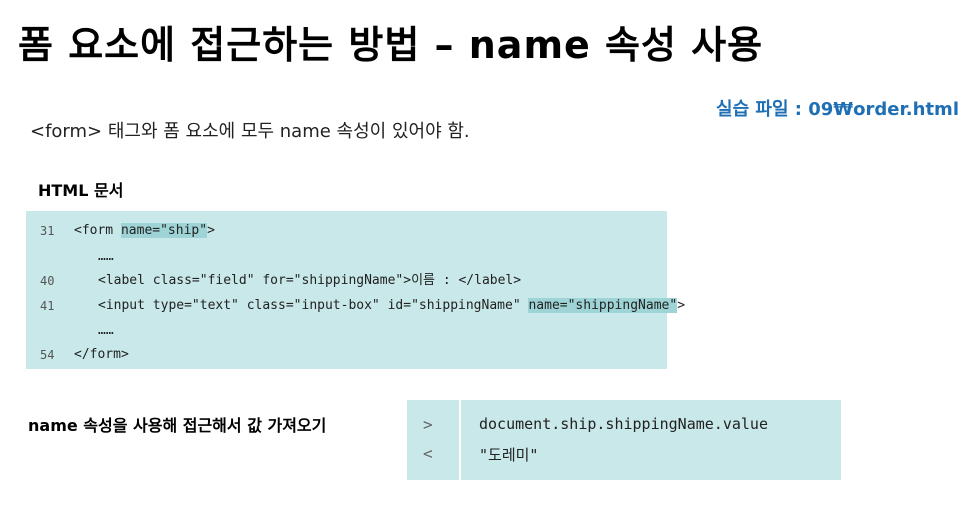 The image size is (975, 506). Describe the element at coordinates (346, 231) in the screenshot. I see `code-line: 31 <form name="ship">` at that location.